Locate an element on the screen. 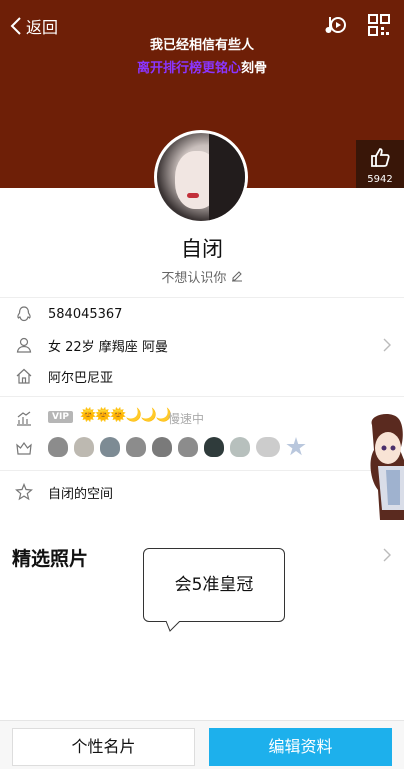  qq-number-row: 584045367 is located at coordinates (202, 314).